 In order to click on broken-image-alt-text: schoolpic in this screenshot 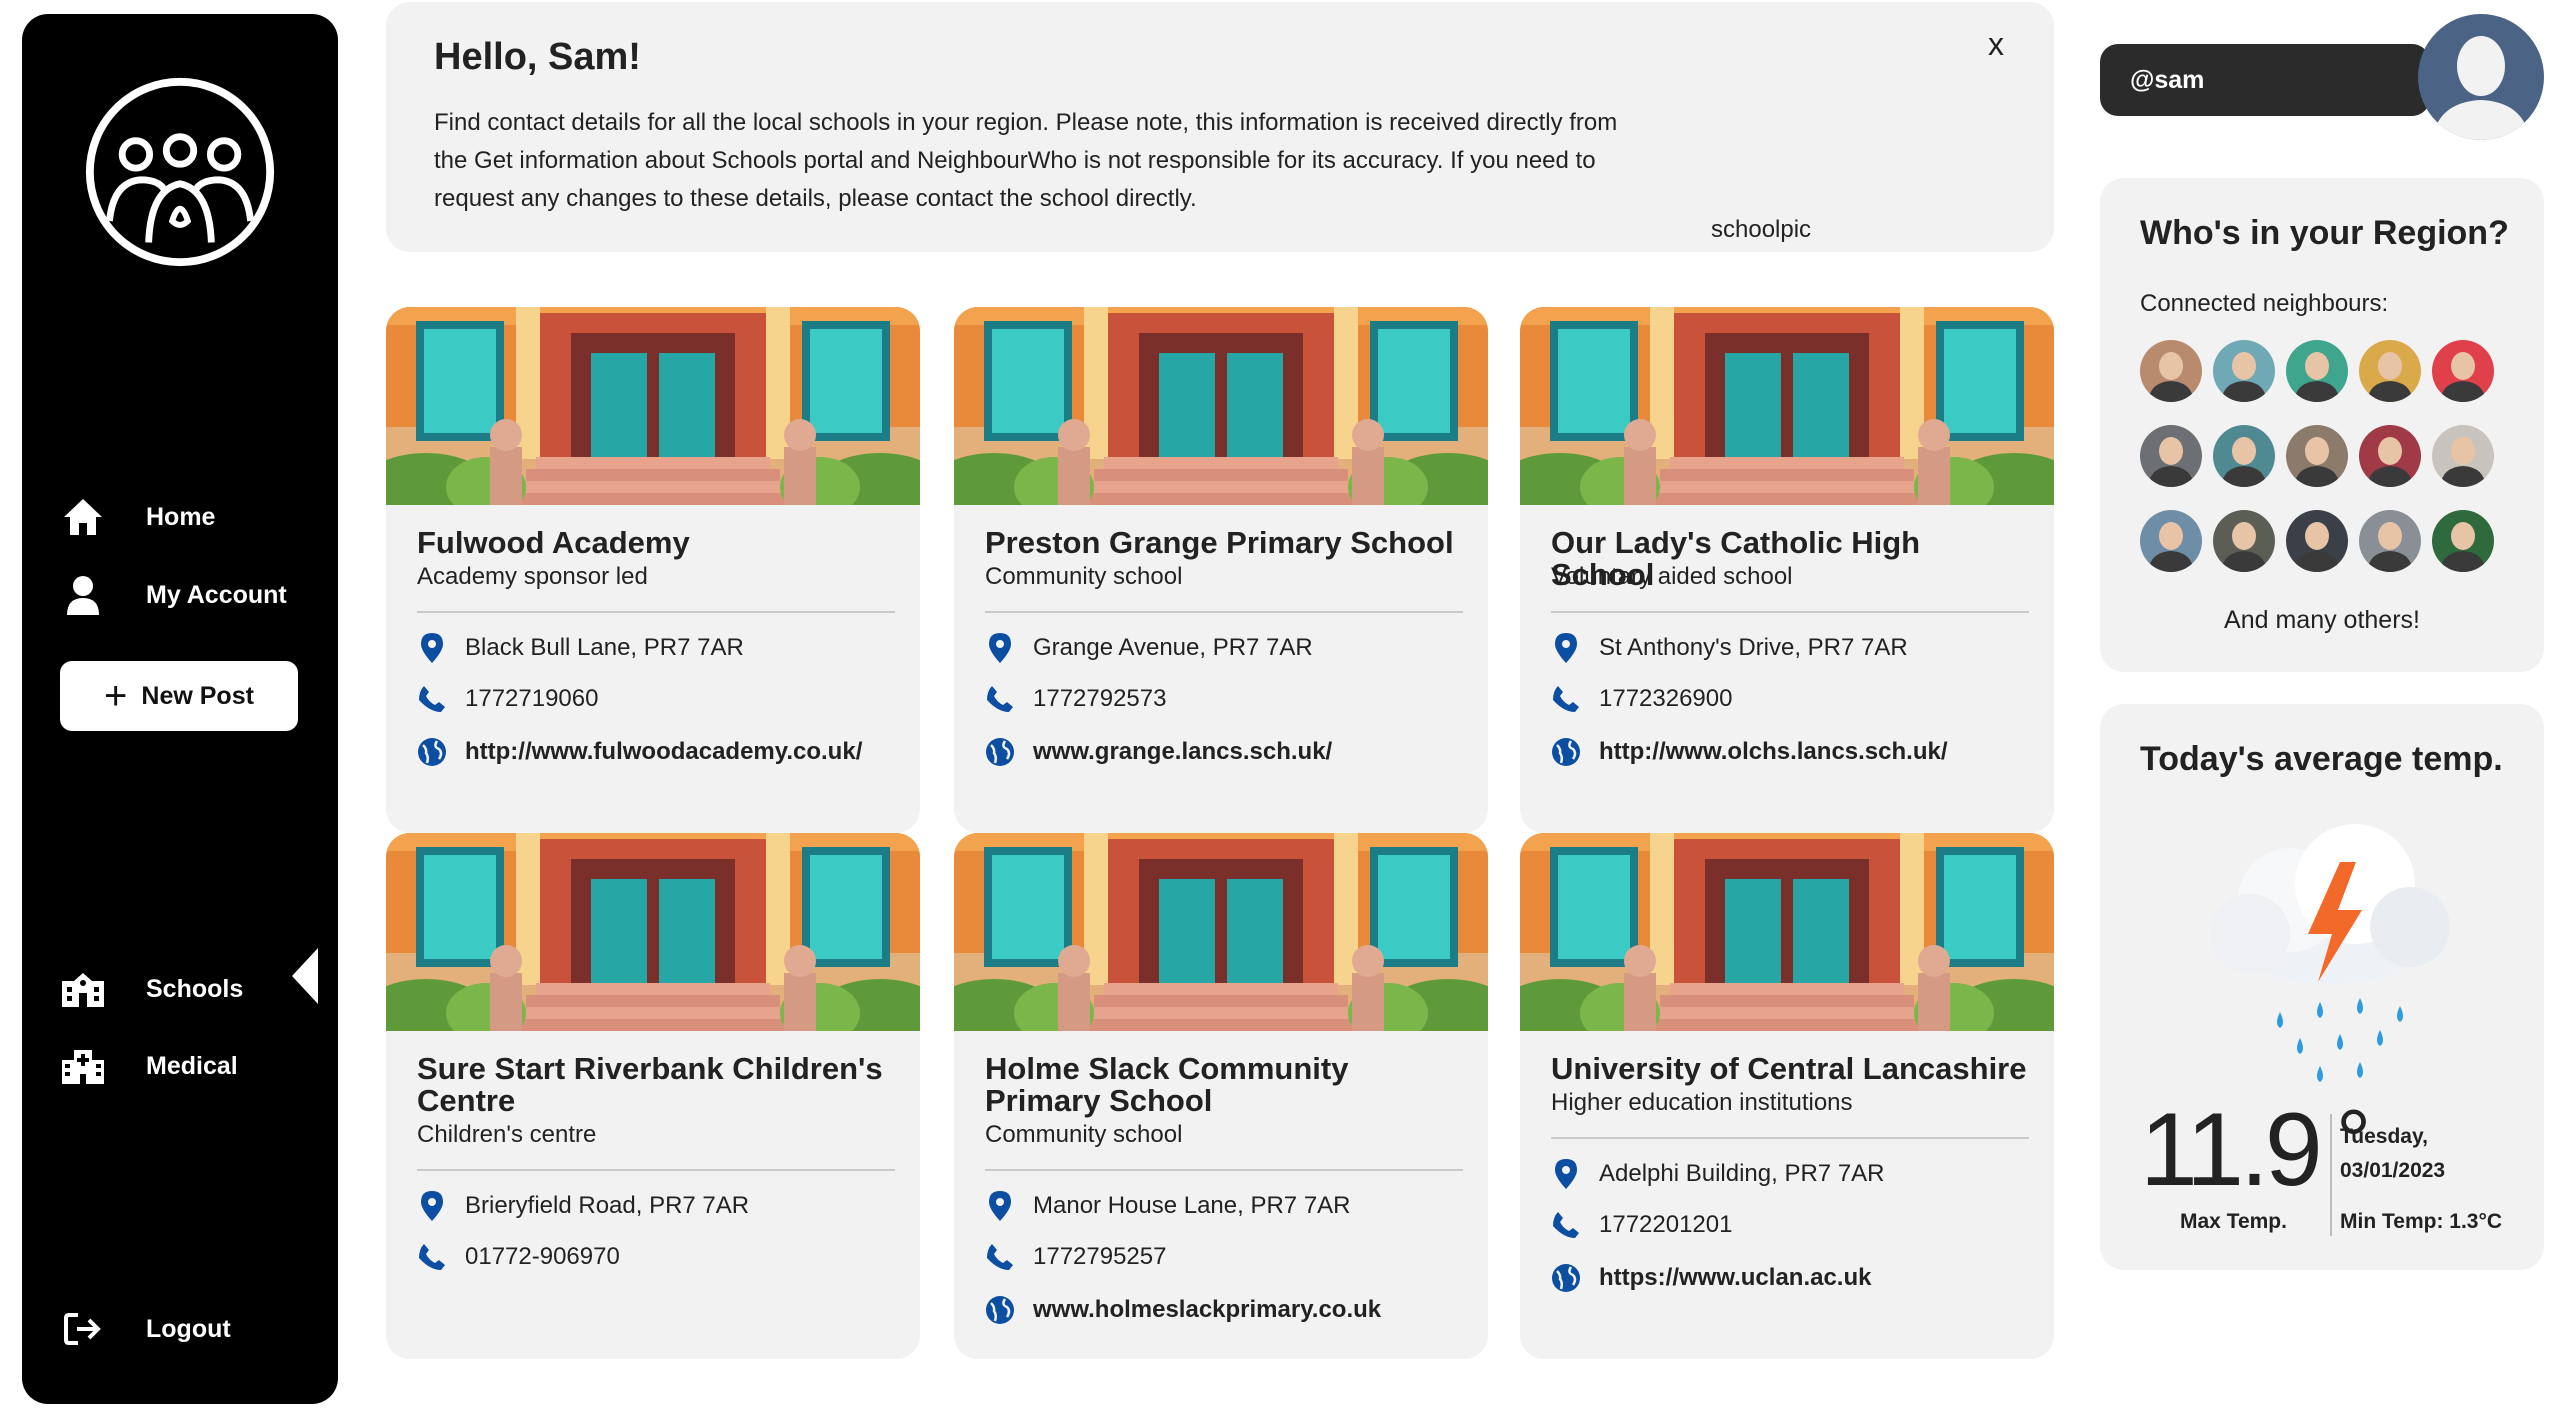, I will do `click(1761, 229)`.